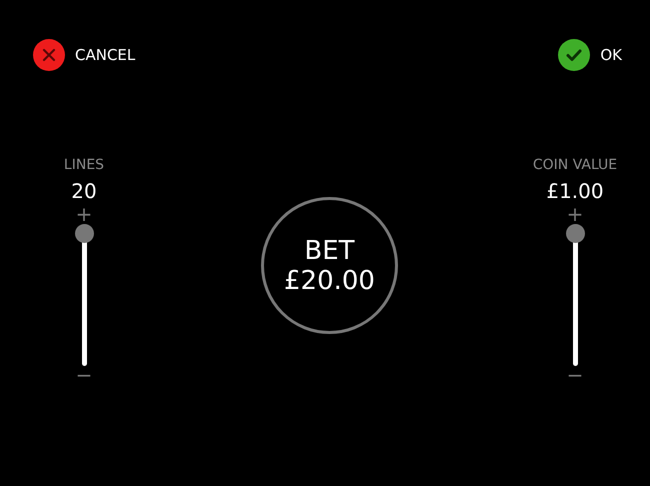 This screenshot has height=486, width=650. What do you see at coordinates (574, 55) in the screenshot?
I see `checkmark-icon` at bounding box center [574, 55].